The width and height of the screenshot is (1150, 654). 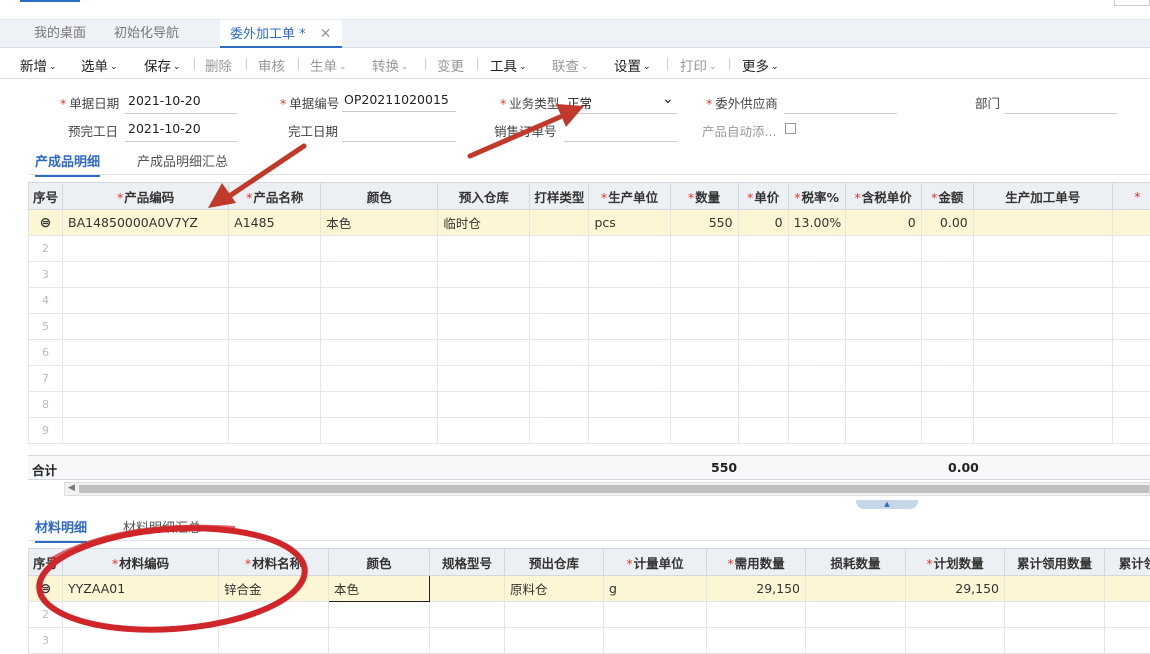 What do you see at coordinates (559, 222) in the screenshot?
I see `cell-sample-type` at bounding box center [559, 222].